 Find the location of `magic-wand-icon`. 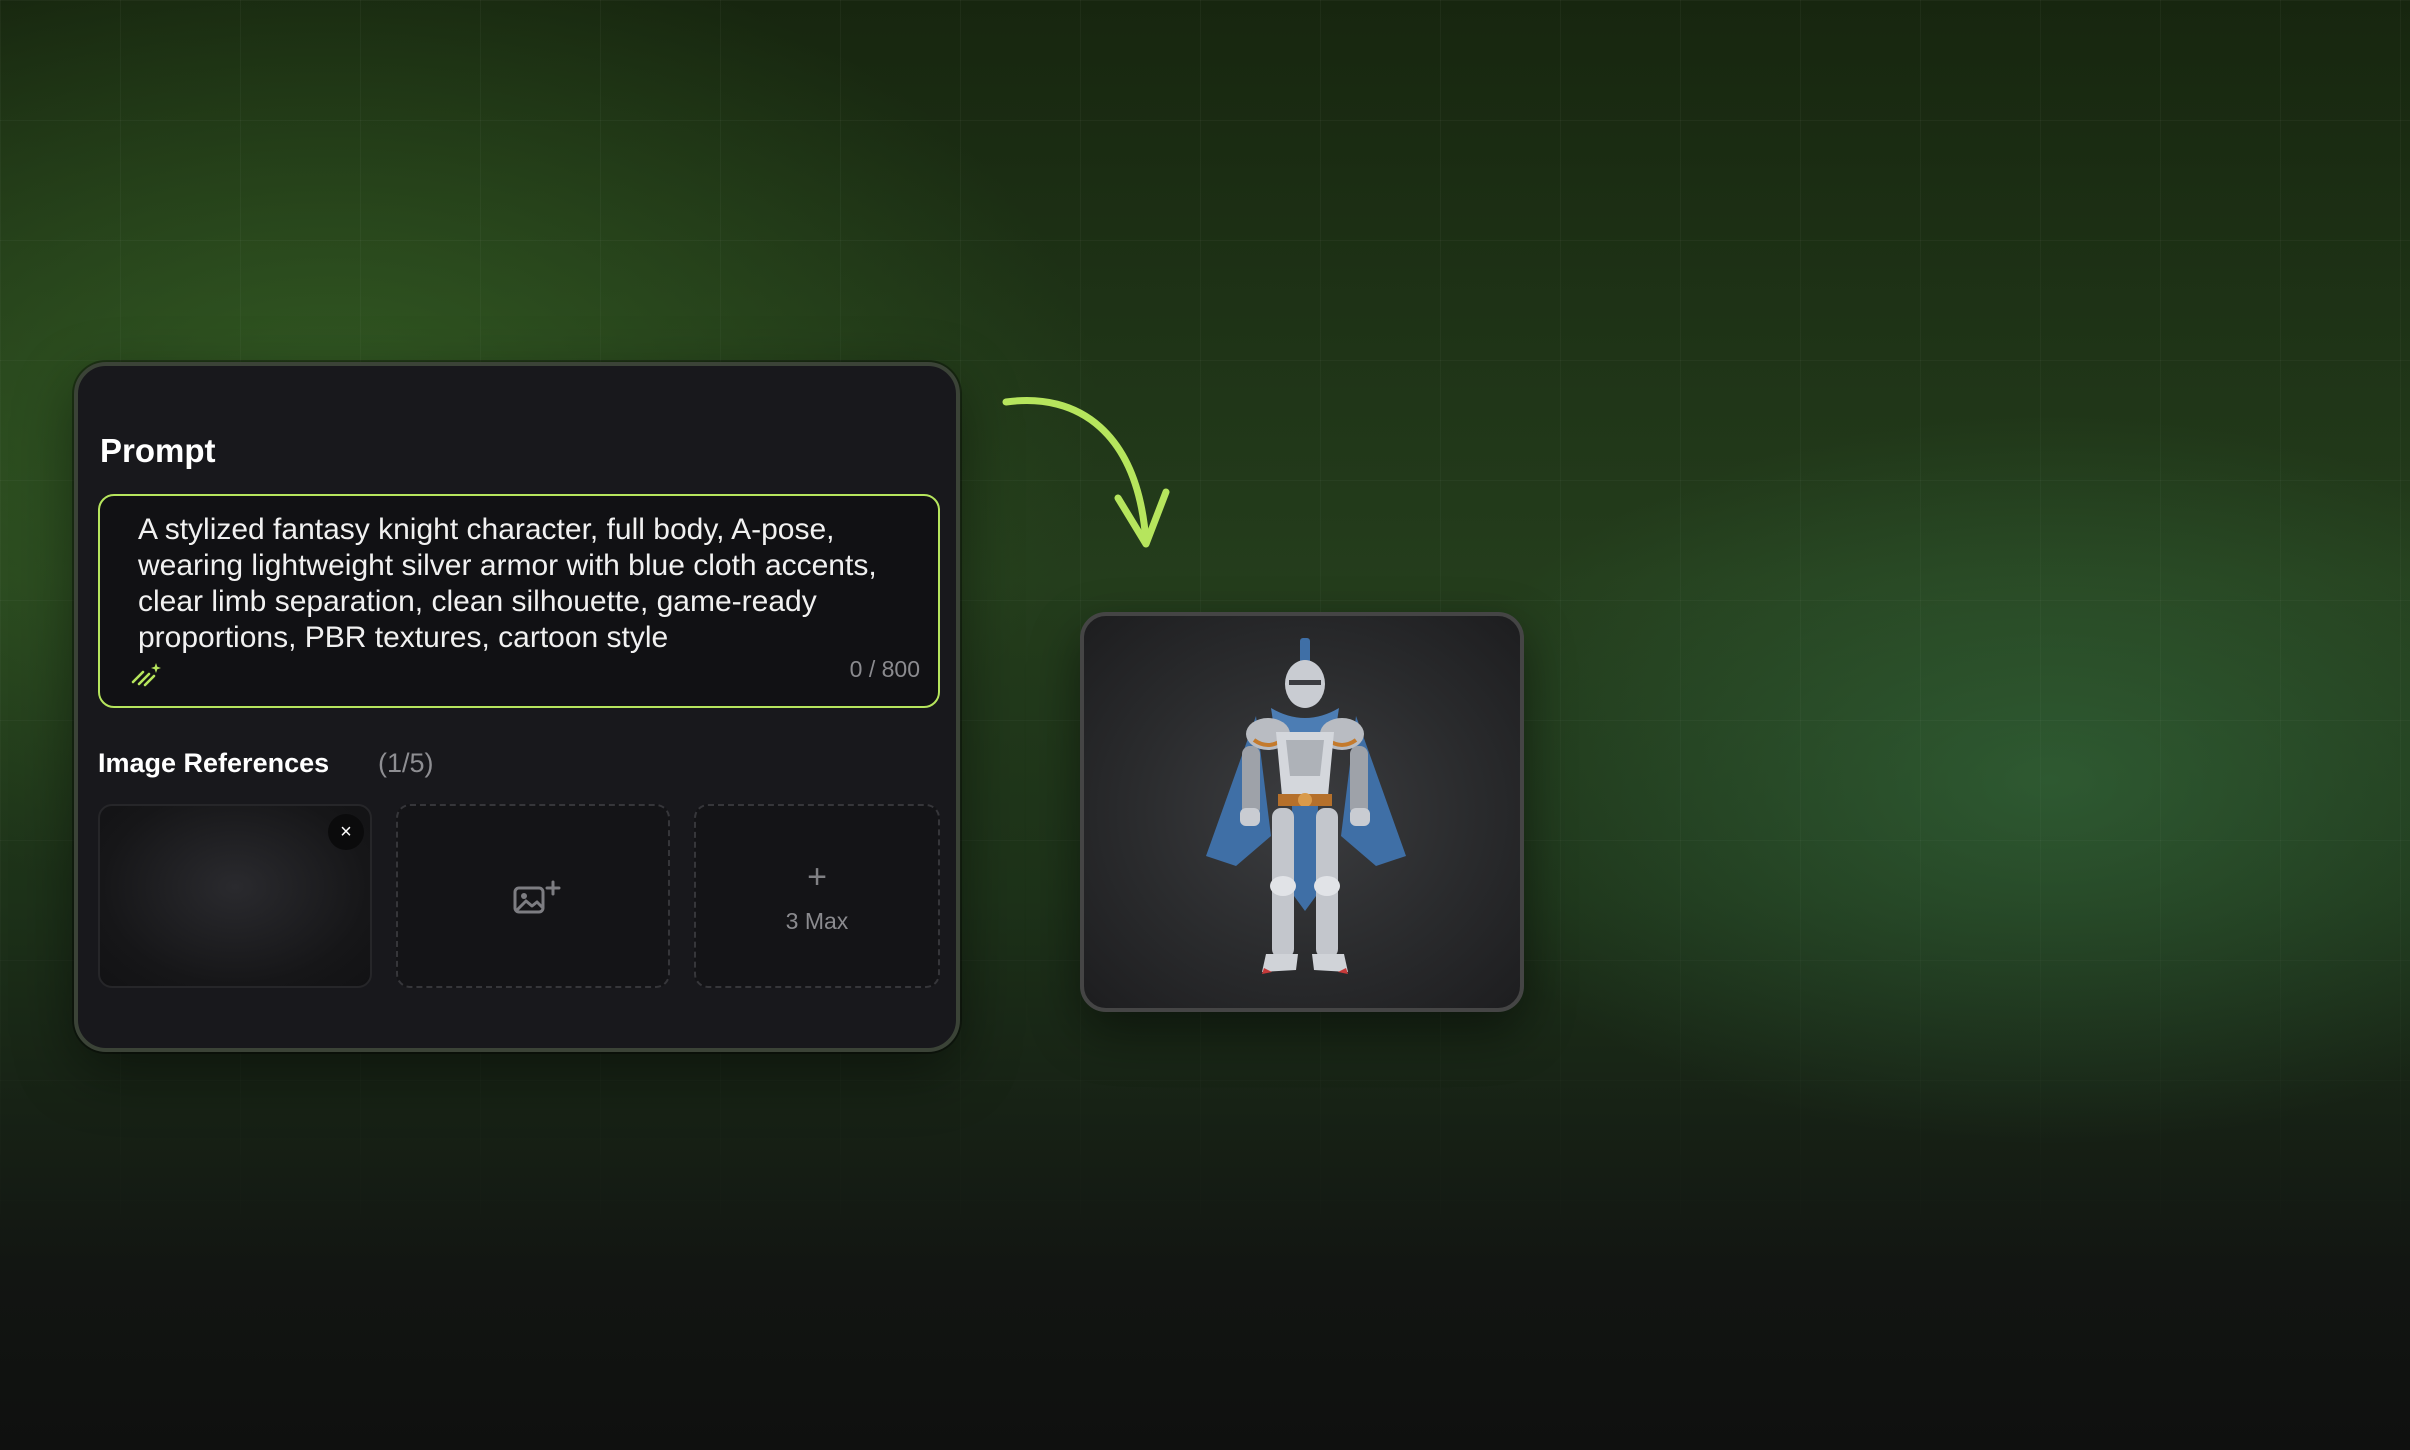

magic-wand-icon is located at coordinates (146, 674).